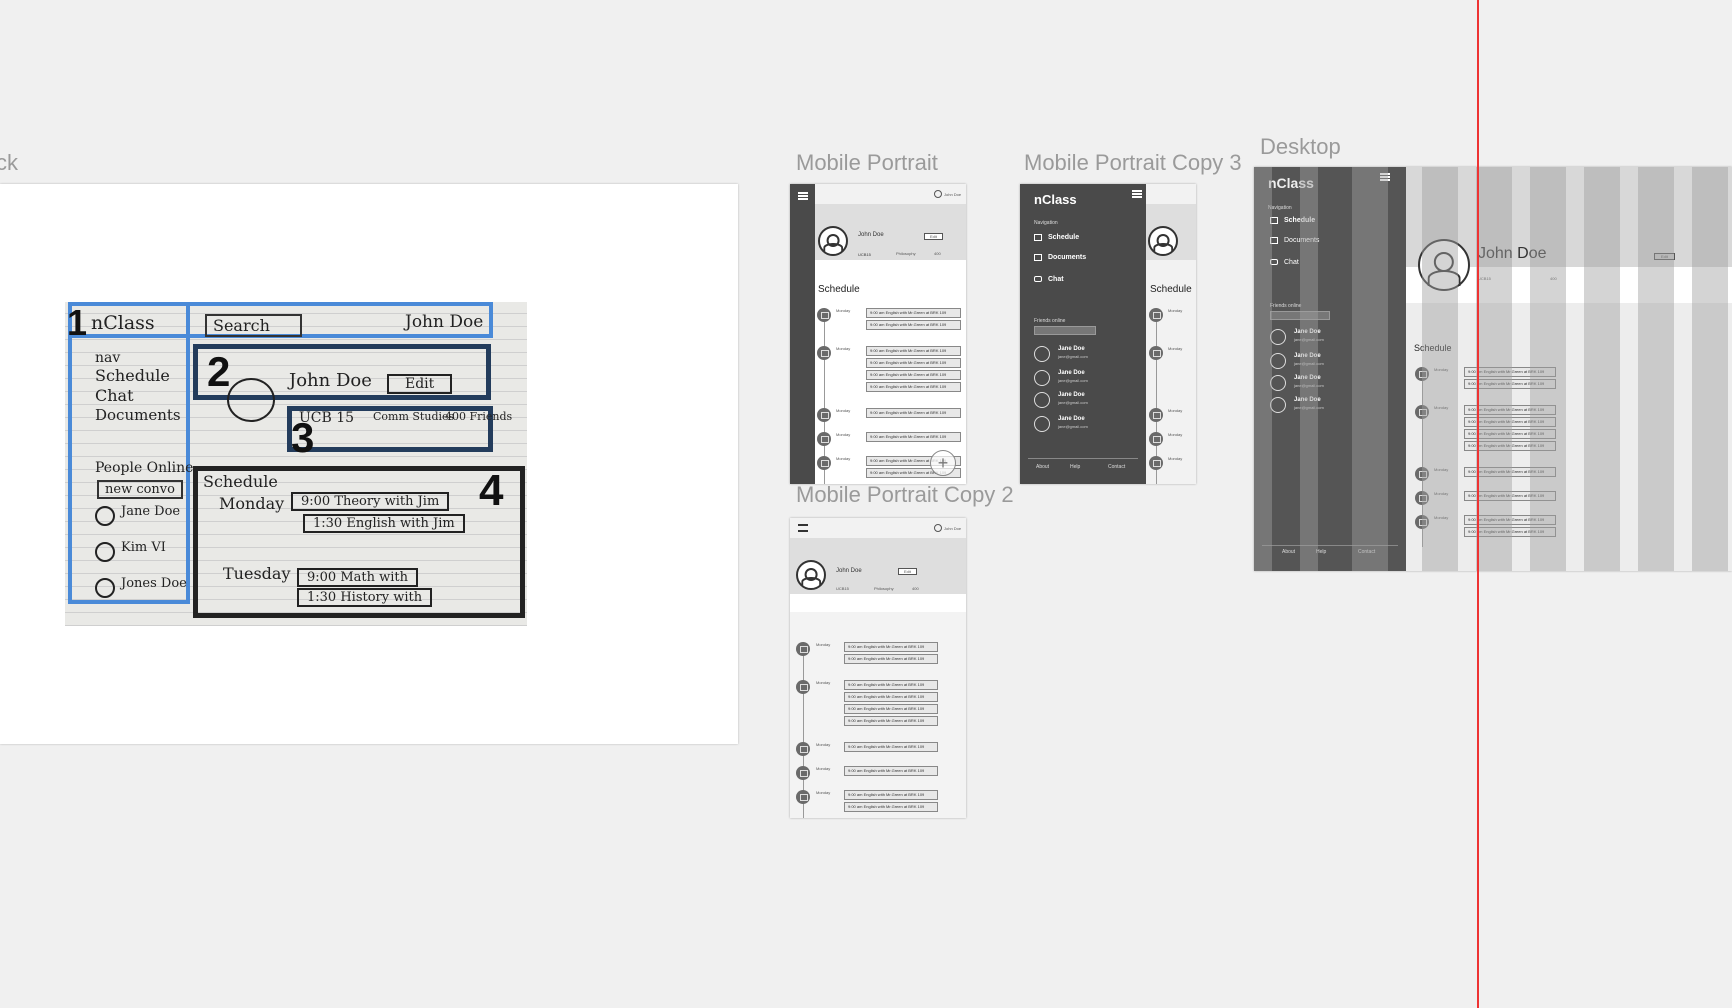 The height and width of the screenshot is (1008, 1732). Describe the element at coordinates (143, 547) in the screenshot. I see `sketch-person-2: Kim VI` at that location.